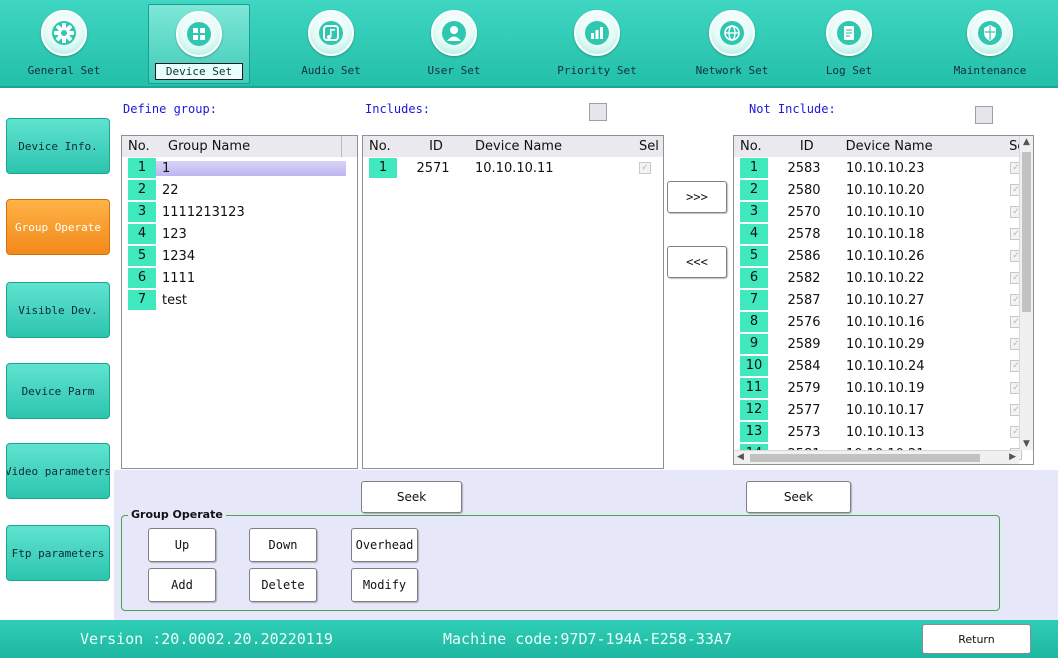  What do you see at coordinates (179, 256) in the screenshot?
I see `group-name: 1234` at bounding box center [179, 256].